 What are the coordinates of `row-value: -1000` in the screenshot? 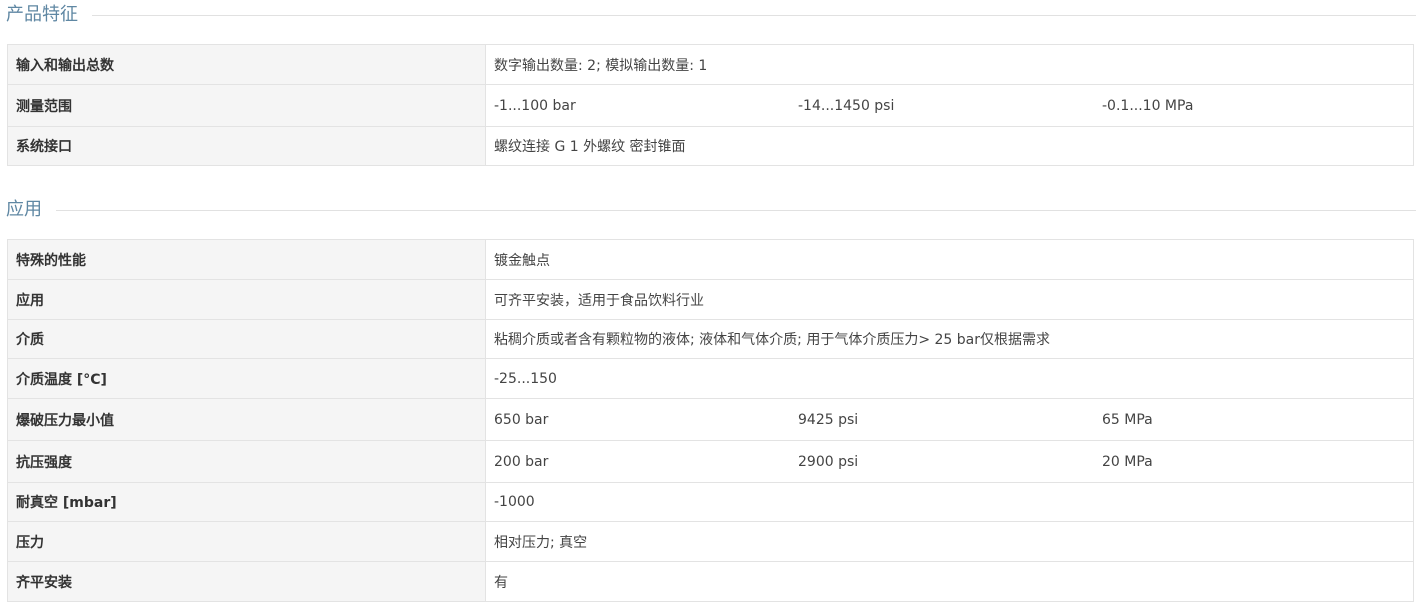 It's located at (949, 502).